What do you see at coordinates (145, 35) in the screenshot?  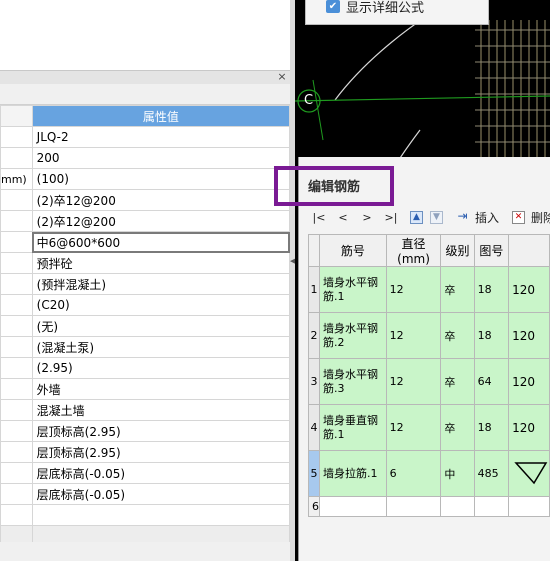 I see `left-panel-top-area` at bounding box center [145, 35].